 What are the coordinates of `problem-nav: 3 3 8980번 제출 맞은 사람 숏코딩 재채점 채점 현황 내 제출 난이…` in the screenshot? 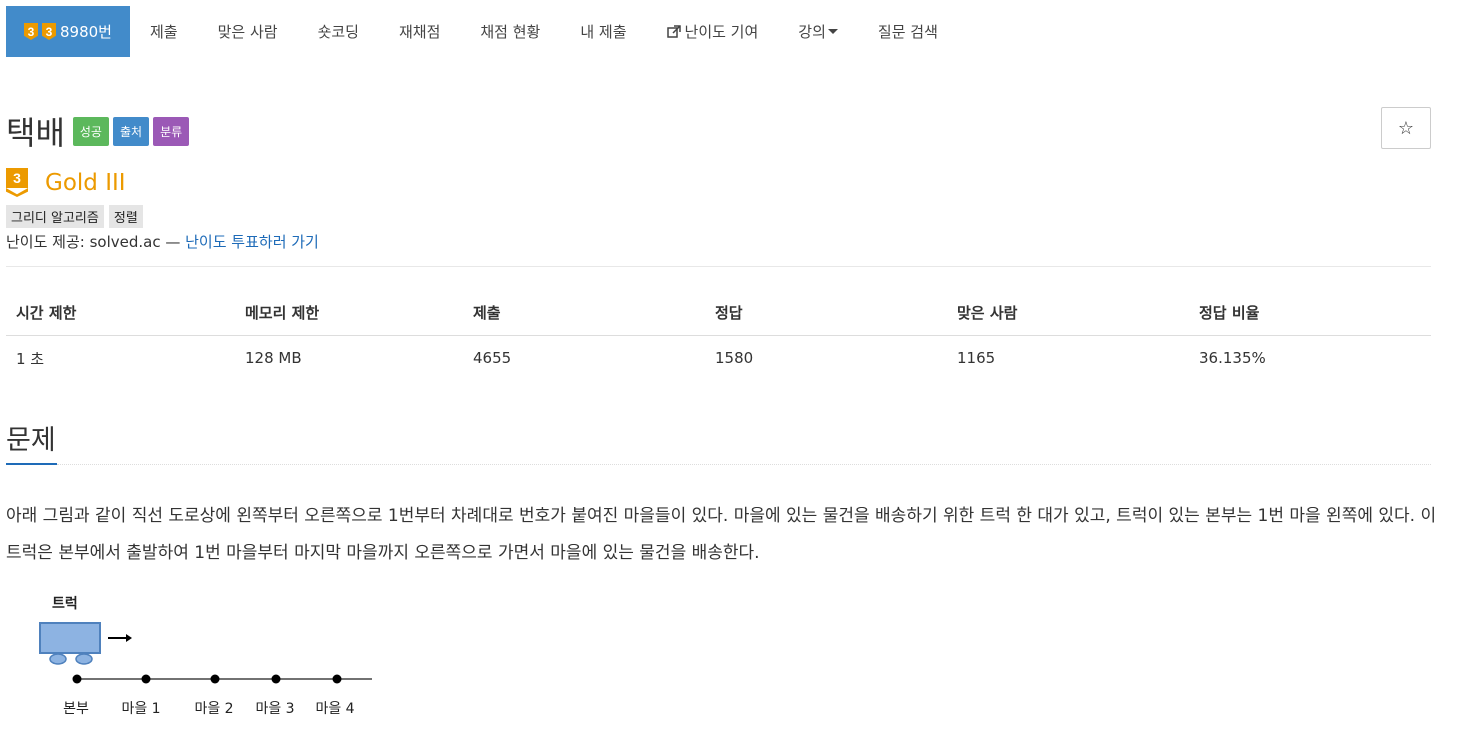 It's located at (482, 31).